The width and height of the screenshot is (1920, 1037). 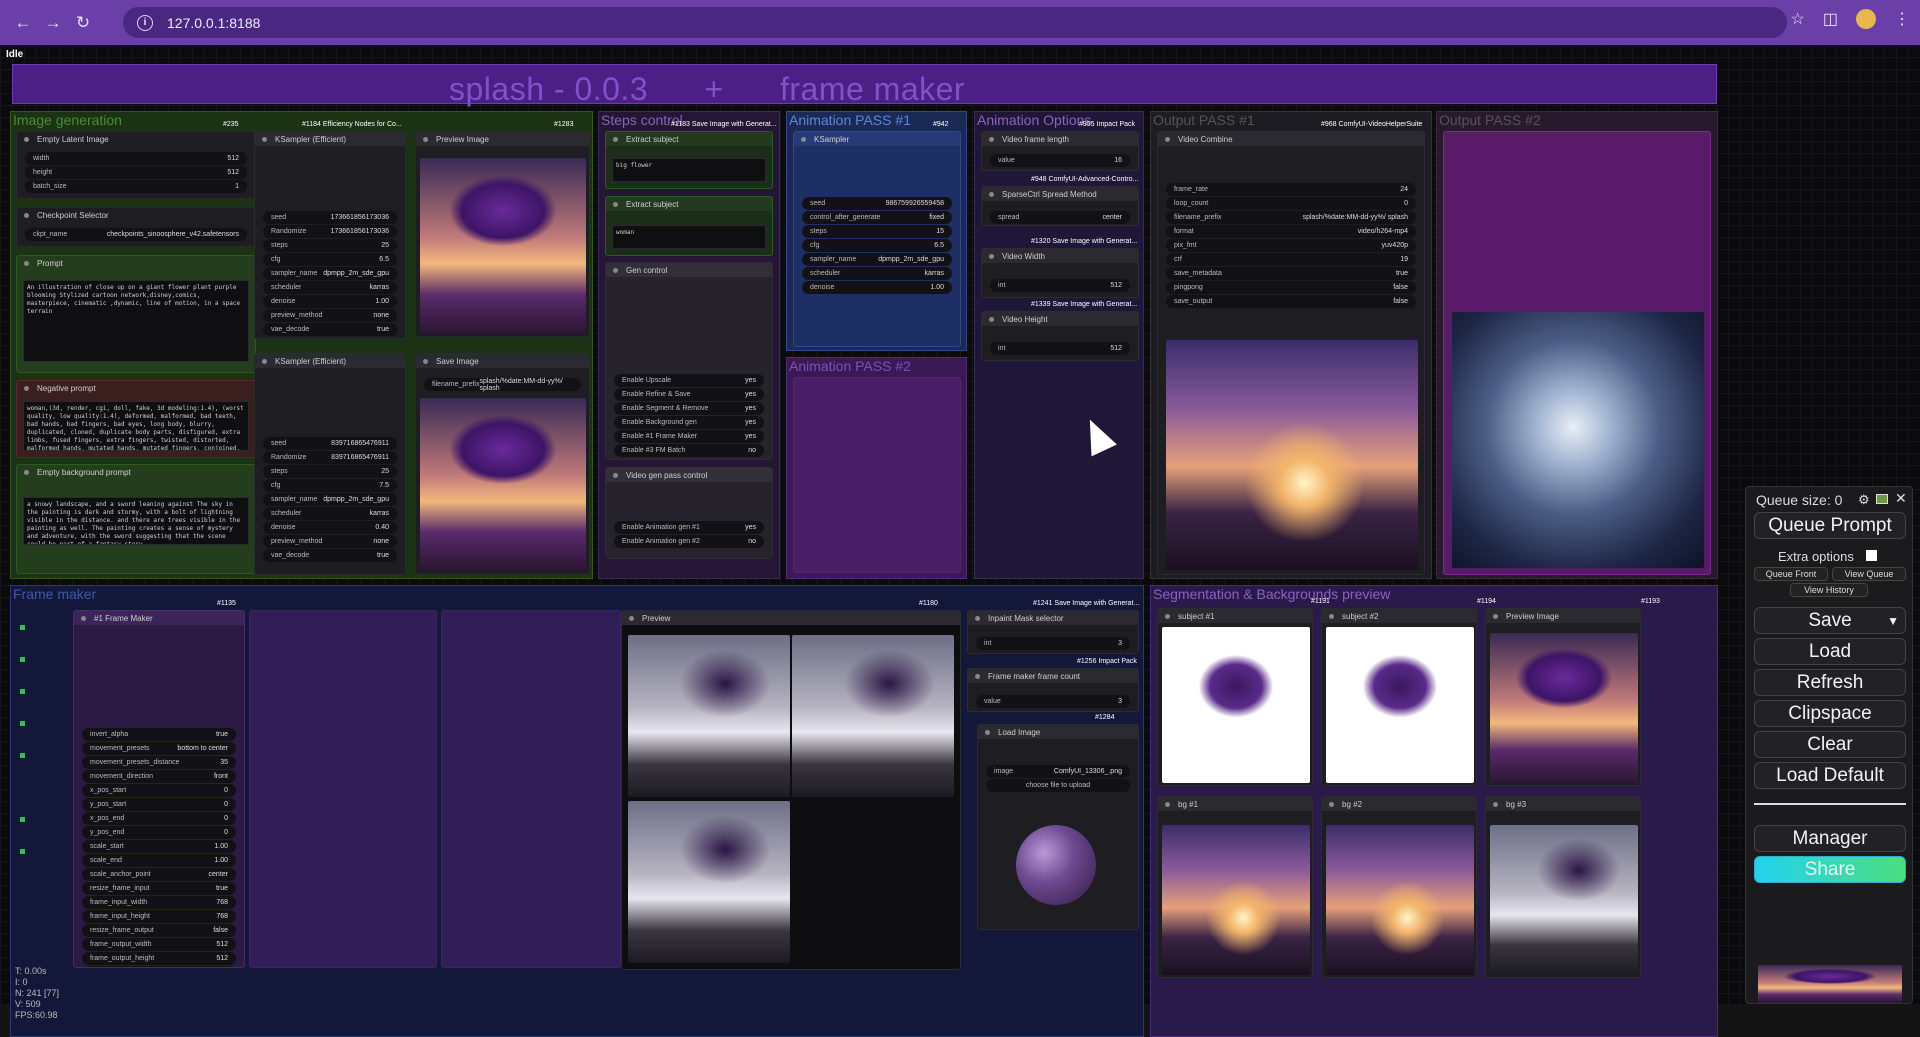 I want to click on node-preview-image: Preview Image, so click(x=502, y=234).